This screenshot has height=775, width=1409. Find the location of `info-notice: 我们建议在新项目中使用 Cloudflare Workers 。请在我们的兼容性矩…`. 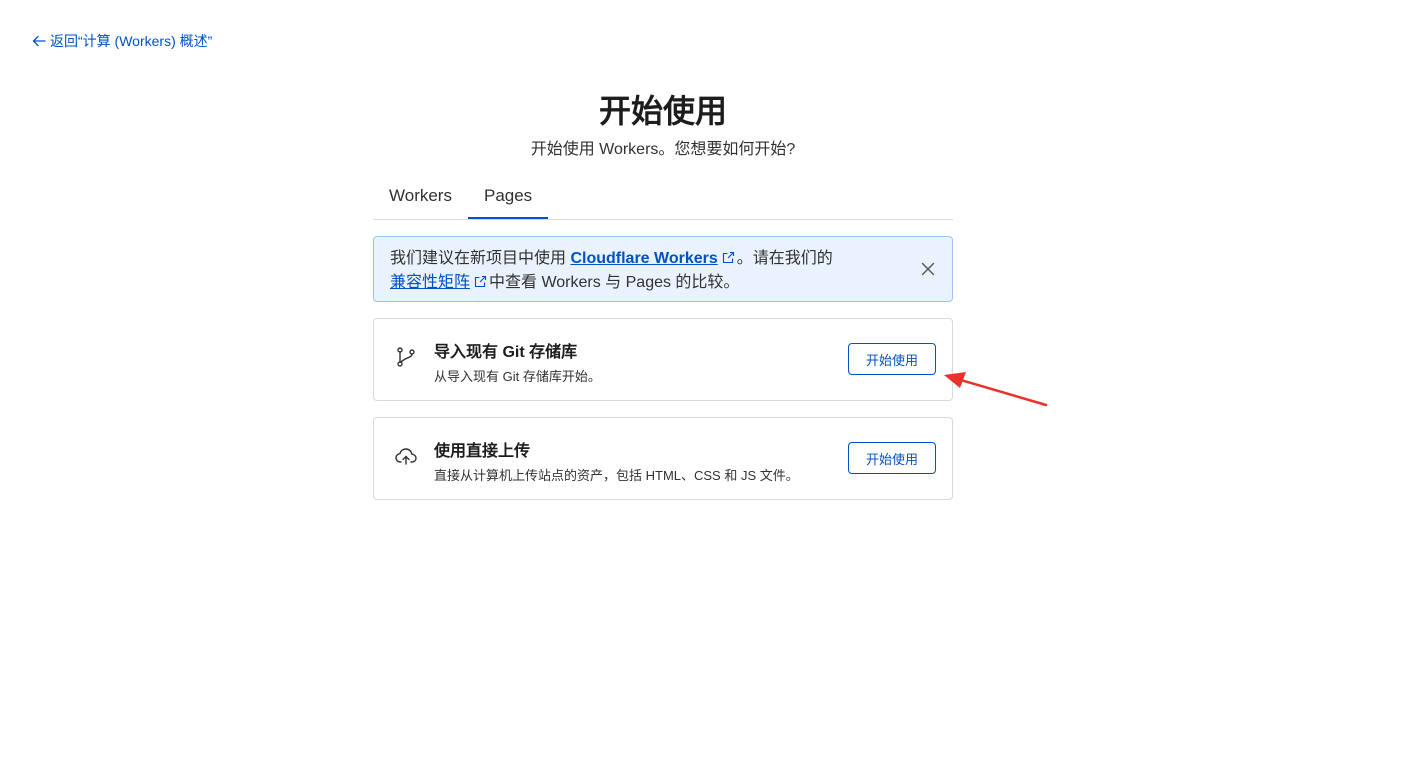

info-notice: 我们建议在新项目中使用 Cloudflare Workers 。请在我们的兼容性矩… is located at coordinates (663, 269).